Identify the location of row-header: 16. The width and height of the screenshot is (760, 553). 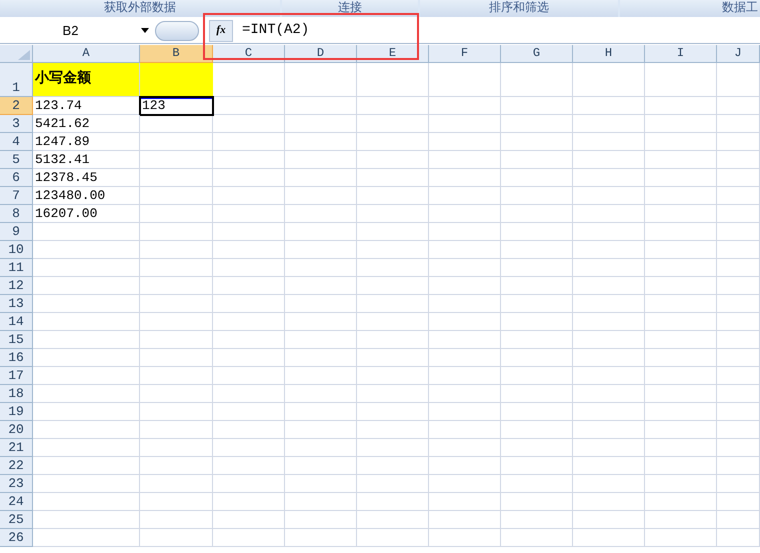
(16, 358).